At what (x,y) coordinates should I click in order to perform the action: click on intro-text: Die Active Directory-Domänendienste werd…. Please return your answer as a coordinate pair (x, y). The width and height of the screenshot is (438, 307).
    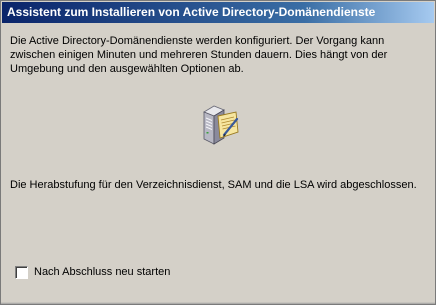
    Looking at the image, I should click on (199, 55).